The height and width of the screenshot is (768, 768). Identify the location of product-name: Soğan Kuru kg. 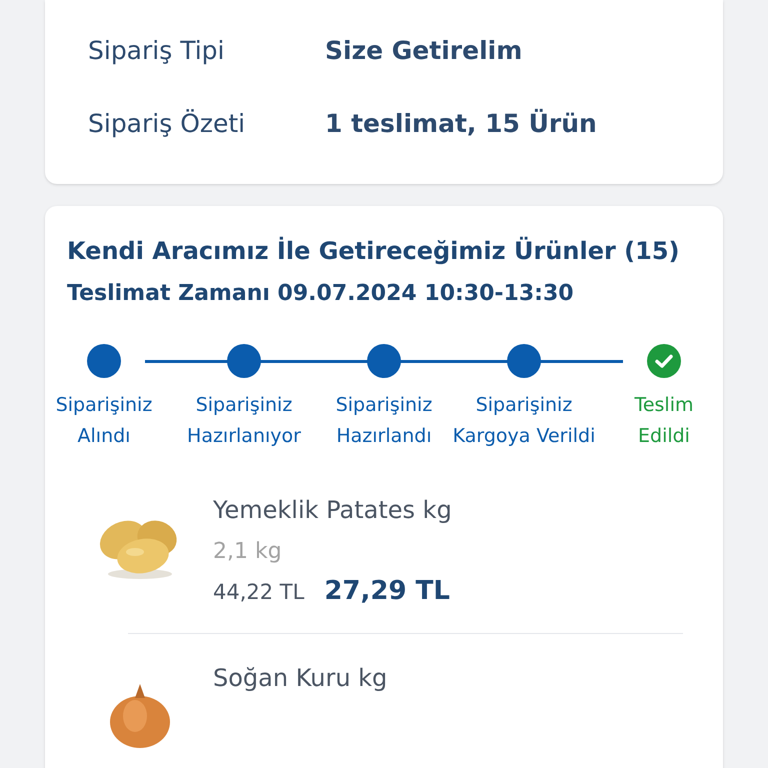
(300, 678).